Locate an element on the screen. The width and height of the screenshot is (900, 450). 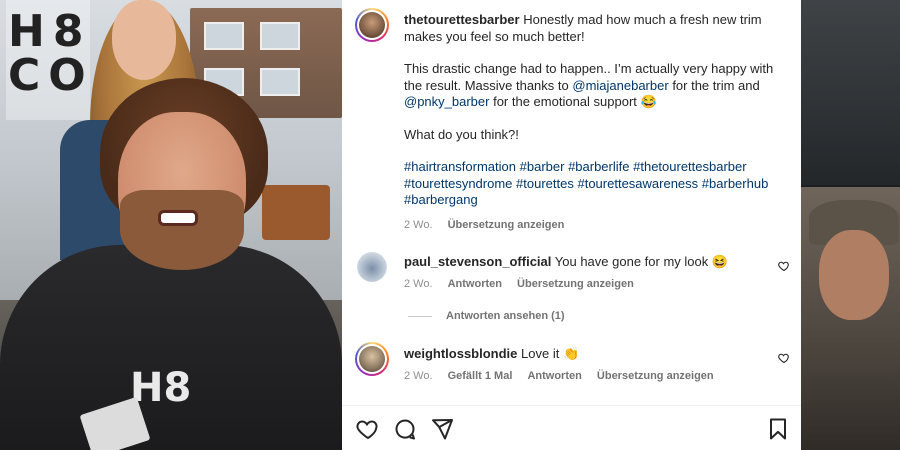
translate-caption-link: Übersetzung anzeigen is located at coordinates (506, 225).